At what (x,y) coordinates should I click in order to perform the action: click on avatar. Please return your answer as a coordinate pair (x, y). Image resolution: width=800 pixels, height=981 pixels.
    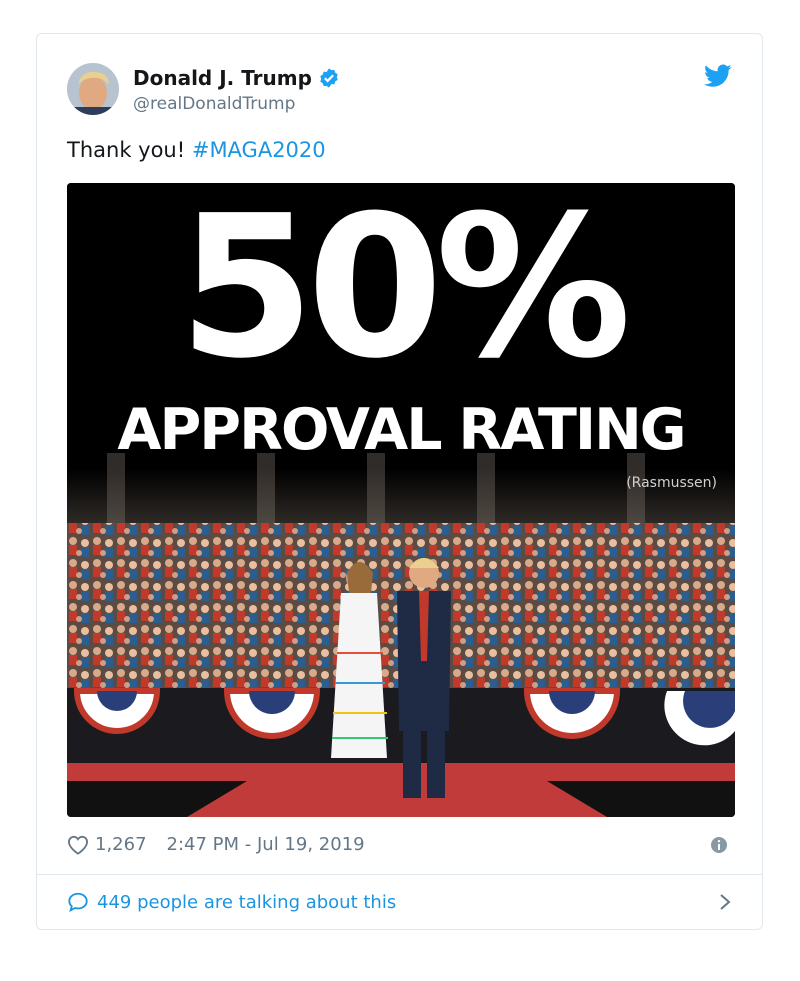
    Looking at the image, I should click on (93, 89).